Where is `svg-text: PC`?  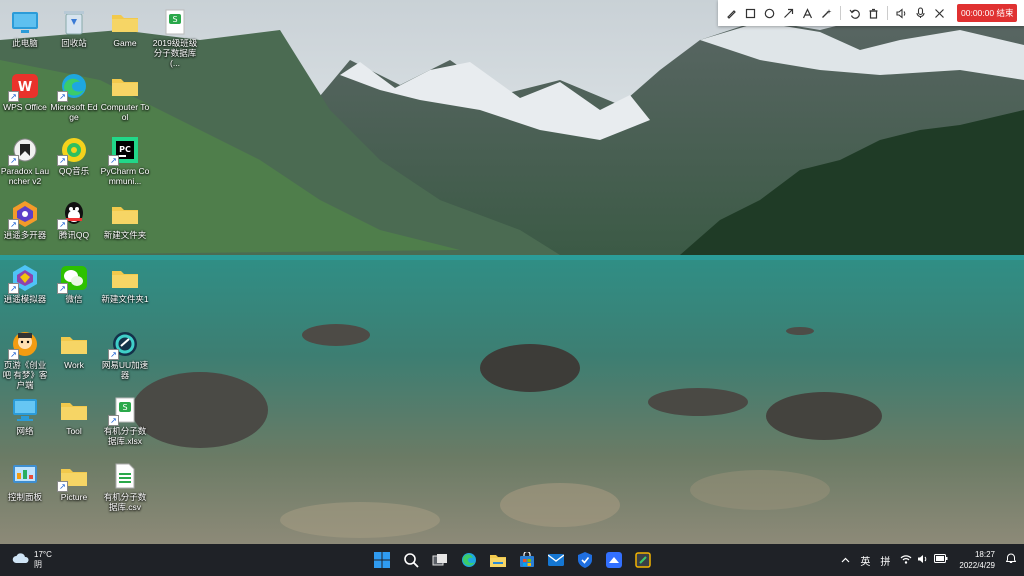
svg-text: PC is located at coordinates (125, 149).